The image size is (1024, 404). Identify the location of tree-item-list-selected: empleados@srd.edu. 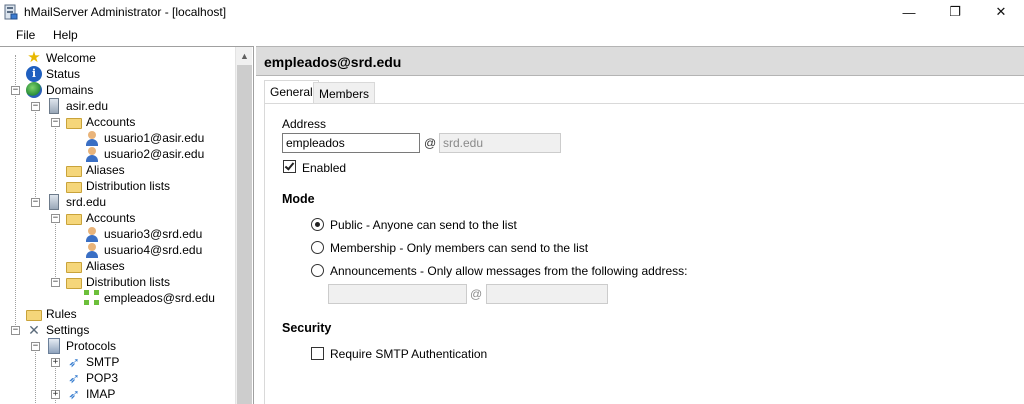
(149, 298).